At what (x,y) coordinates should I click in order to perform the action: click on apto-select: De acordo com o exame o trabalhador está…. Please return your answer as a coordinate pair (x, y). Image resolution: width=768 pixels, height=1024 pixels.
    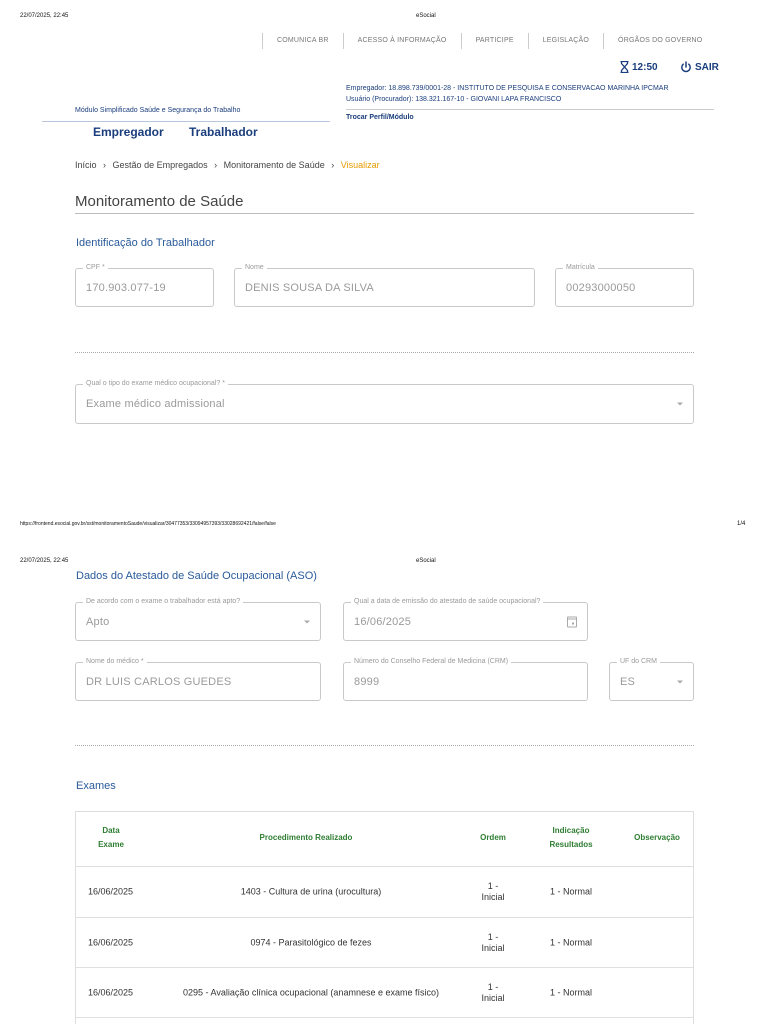
    Looking at the image, I should click on (198, 619).